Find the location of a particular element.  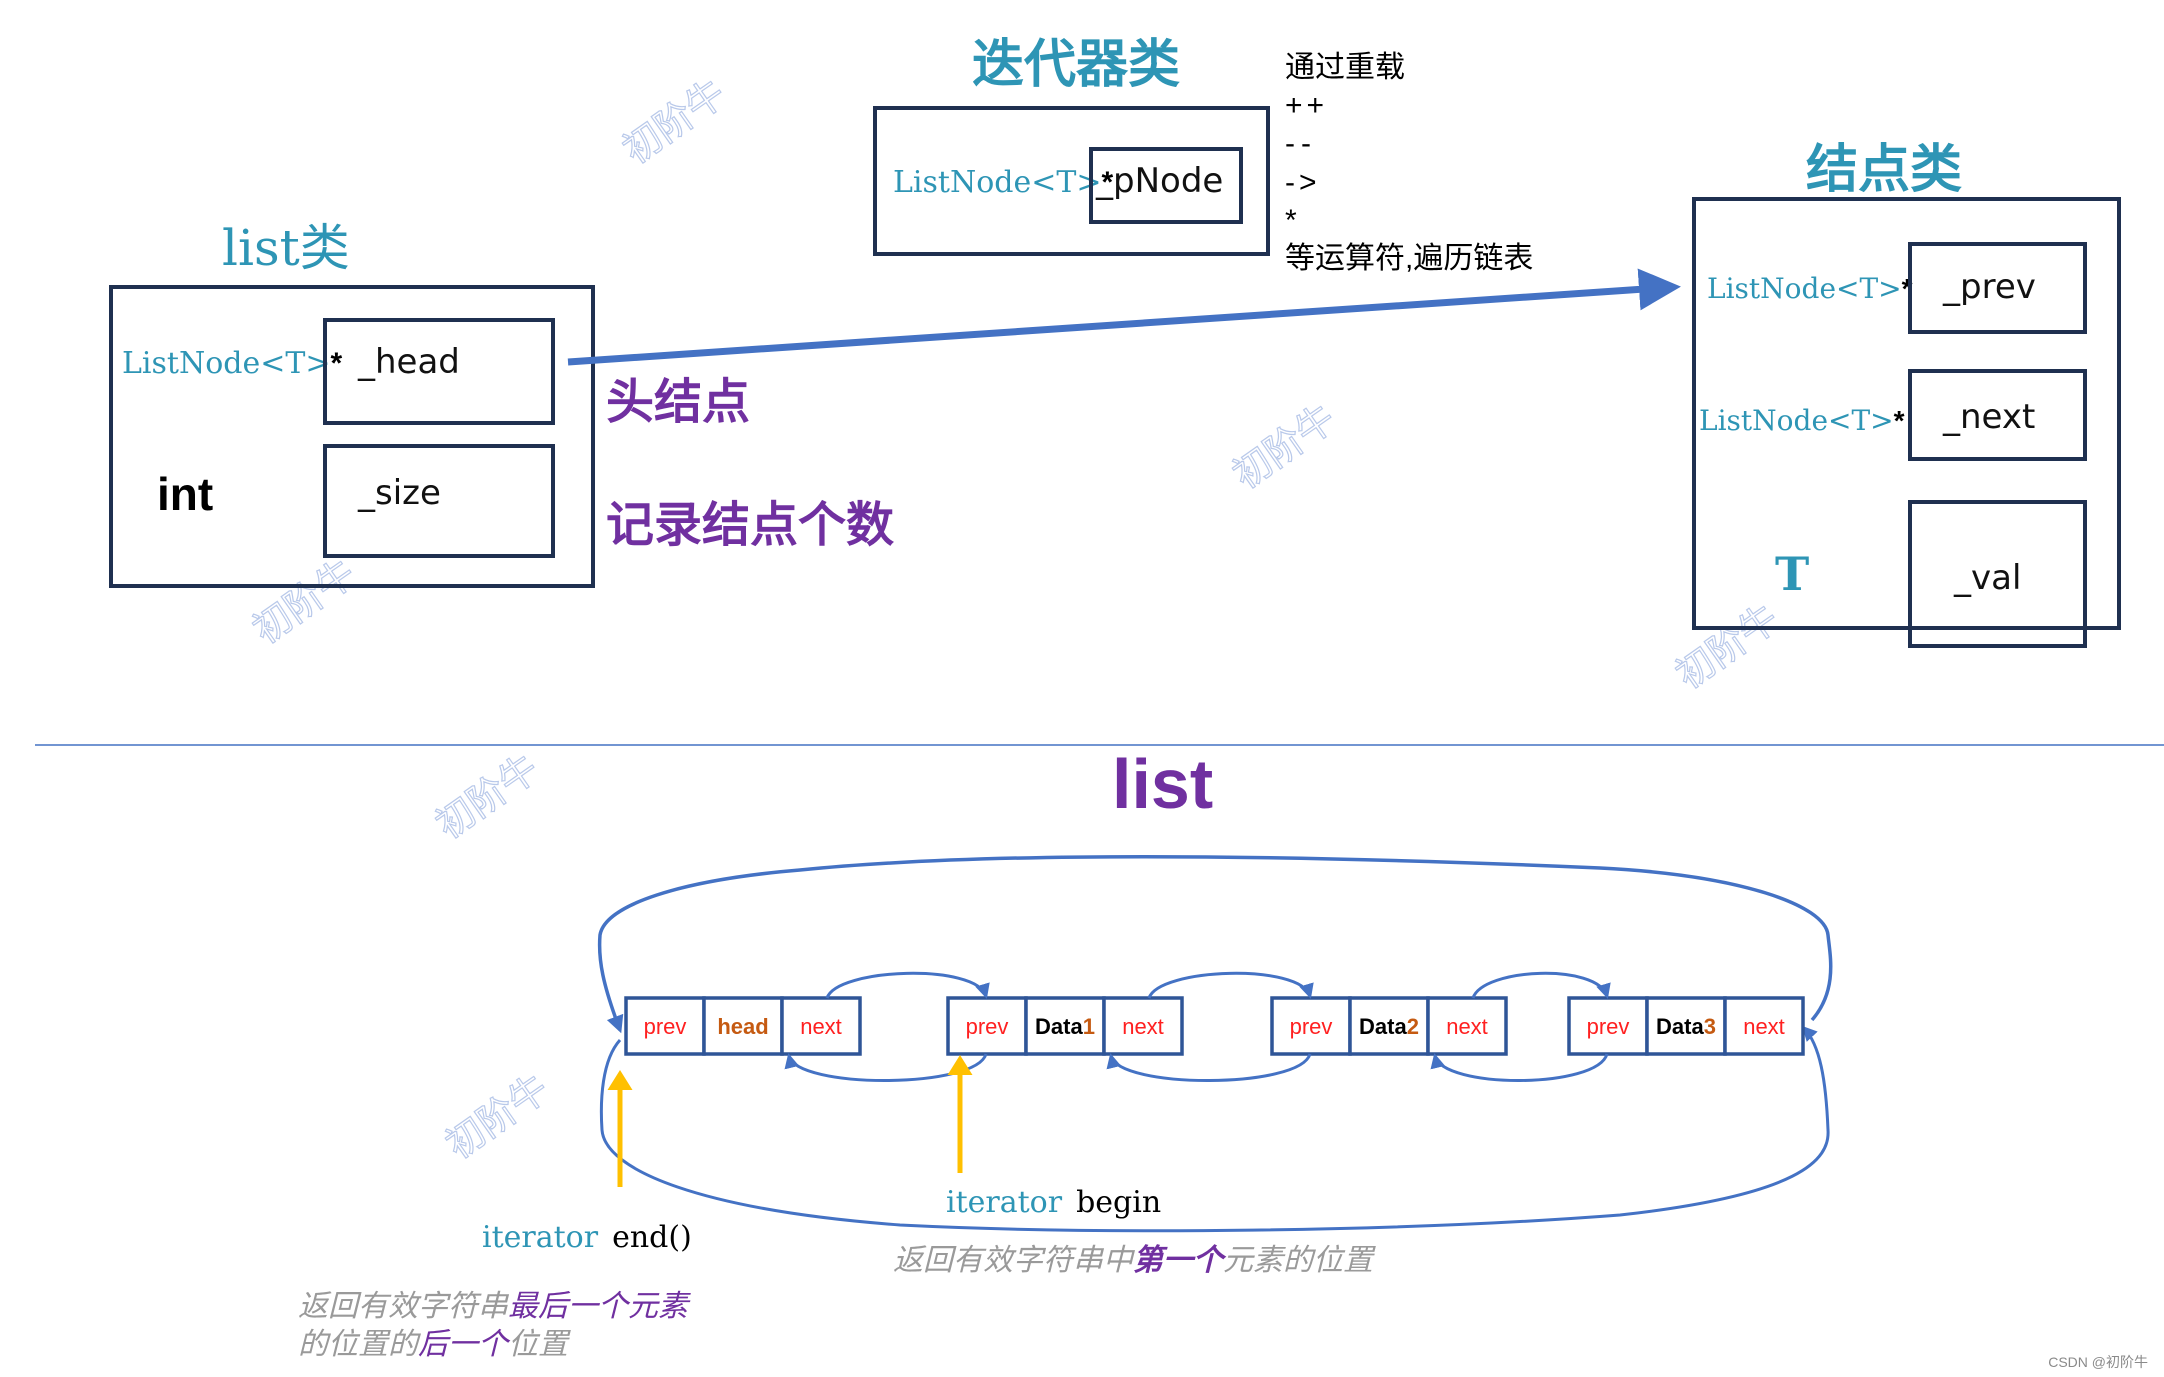

note-line: * is located at coordinates (1291, 220).